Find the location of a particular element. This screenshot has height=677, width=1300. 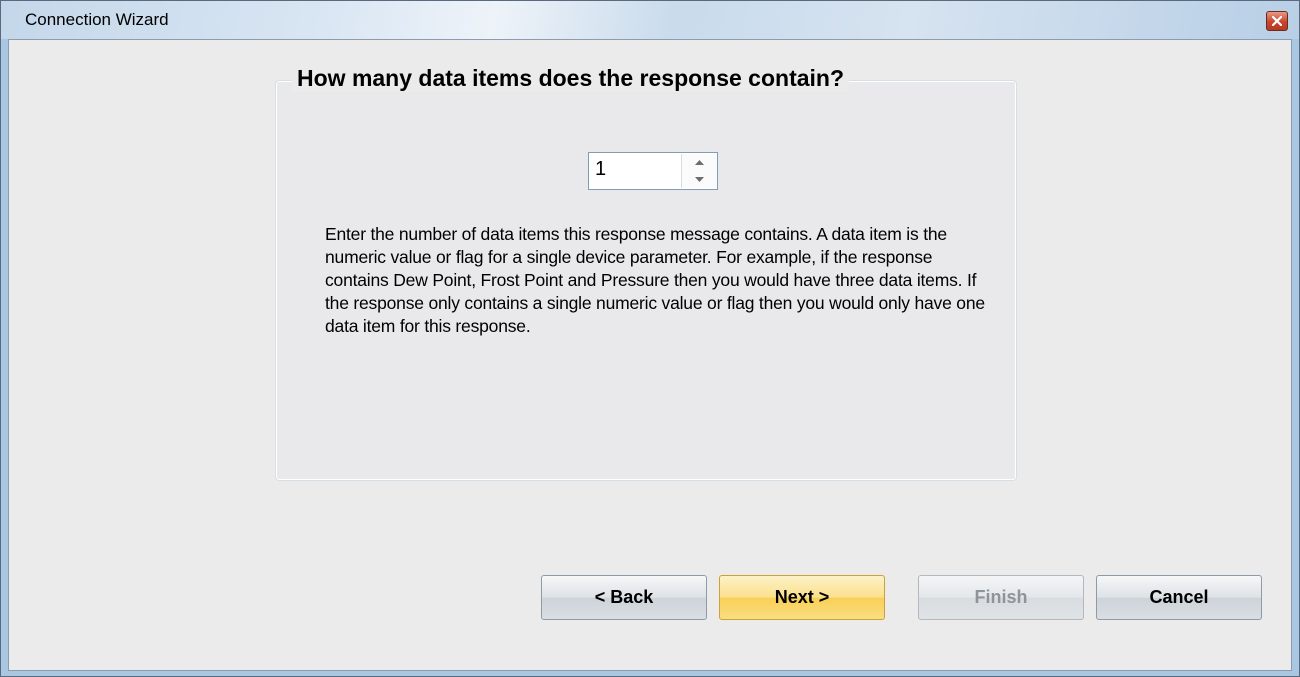

spin-up-arrow-icon is located at coordinates (699, 162).